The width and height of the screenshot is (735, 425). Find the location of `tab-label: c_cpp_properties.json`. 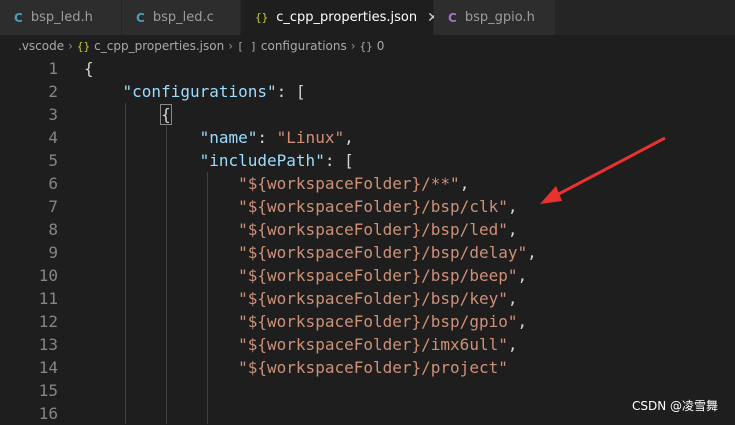

tab-label: c_cpp_properties.json is located at coordinates (347, 17).